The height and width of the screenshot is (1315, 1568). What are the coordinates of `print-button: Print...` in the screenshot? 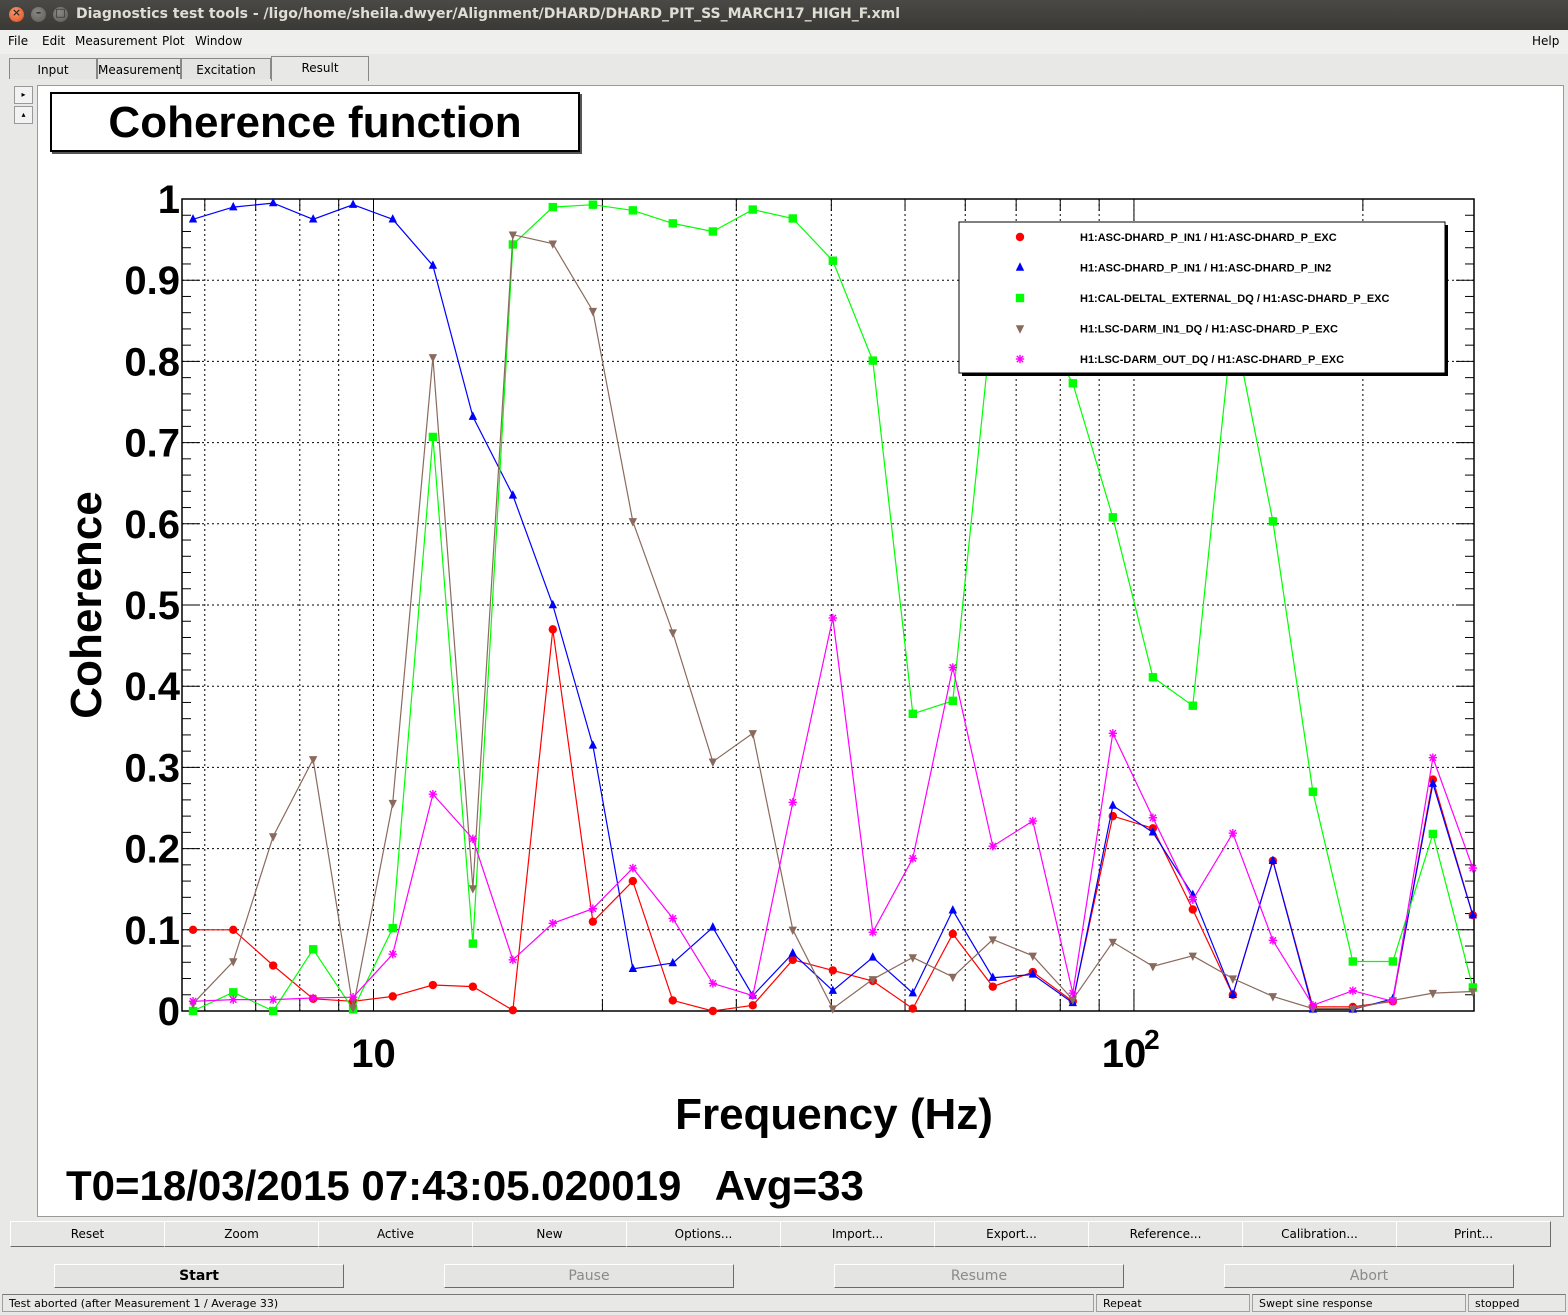 It's located at (1473, 1234).